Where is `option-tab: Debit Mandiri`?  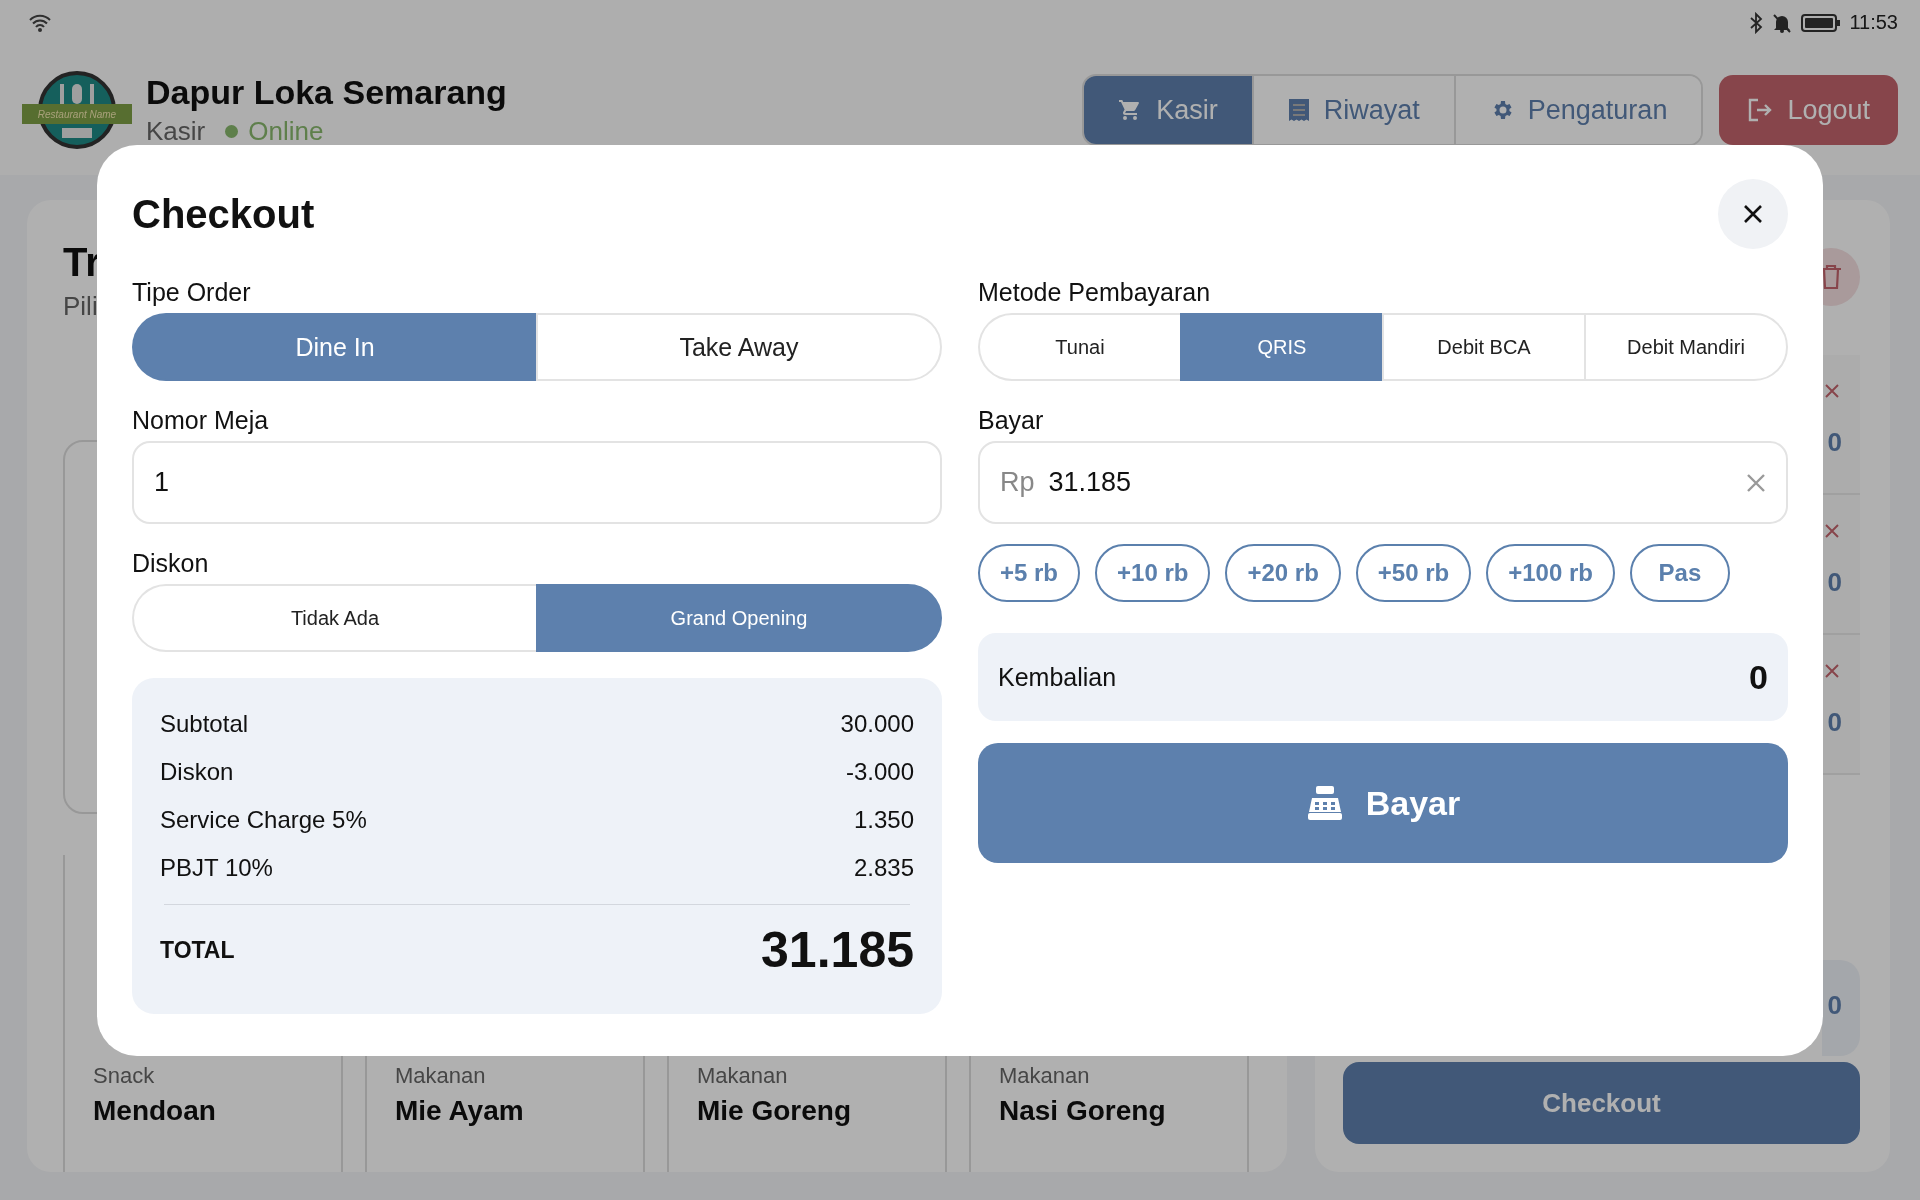
option-tab: Debit Mandiri is located at coordinates (1686, 347).